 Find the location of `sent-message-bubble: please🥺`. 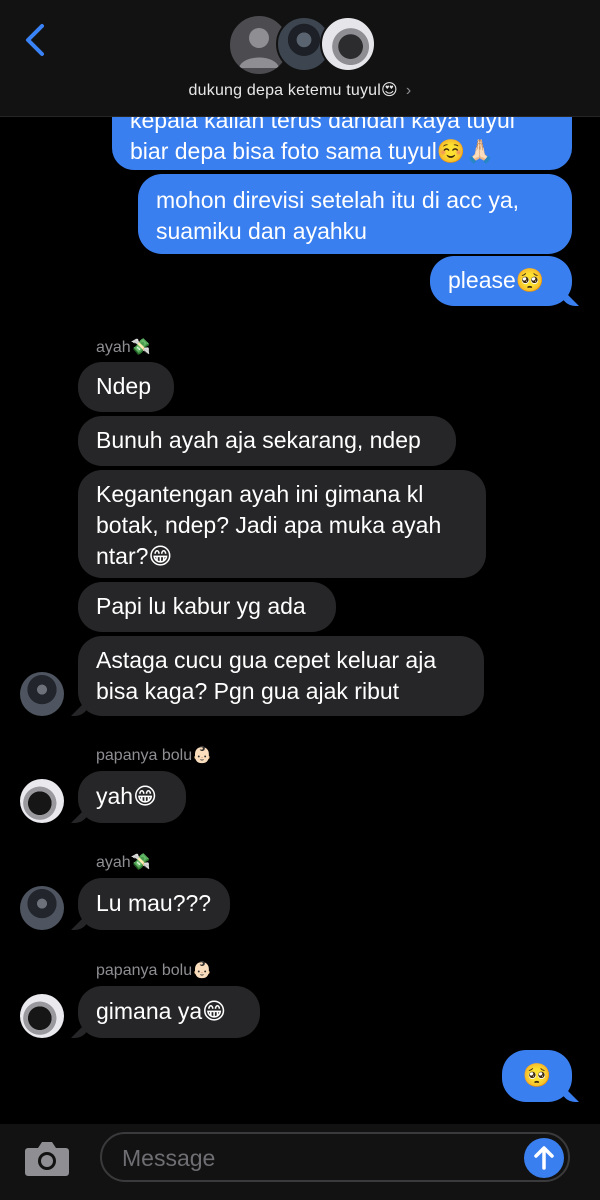

sent-message-bubble: please🥺 is located at coordinates (501, 281).